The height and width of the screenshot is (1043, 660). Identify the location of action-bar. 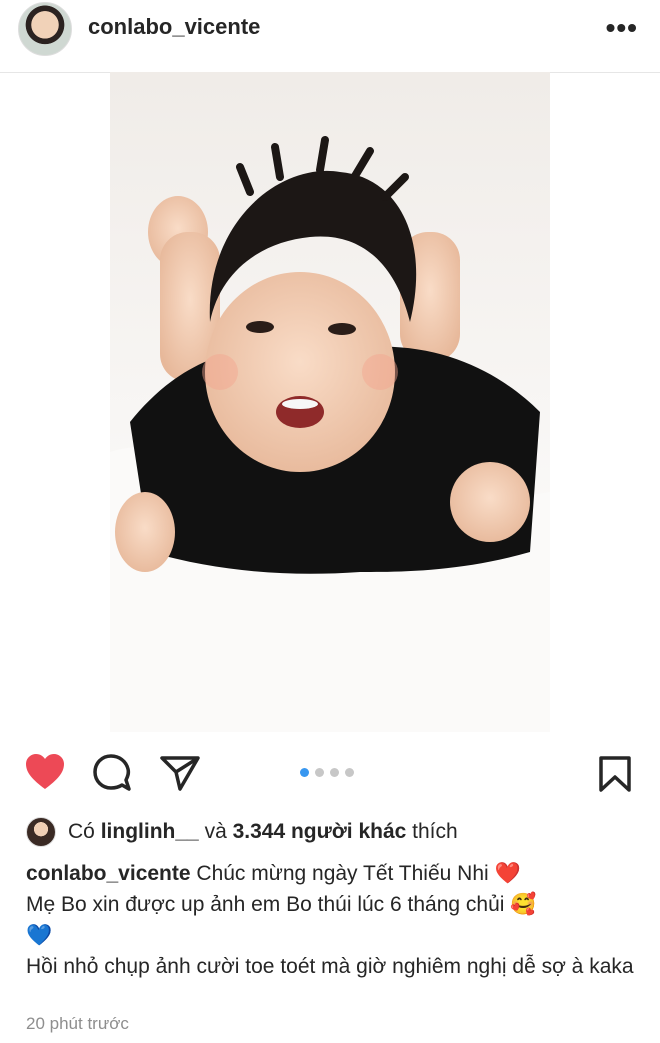
(330, 774).